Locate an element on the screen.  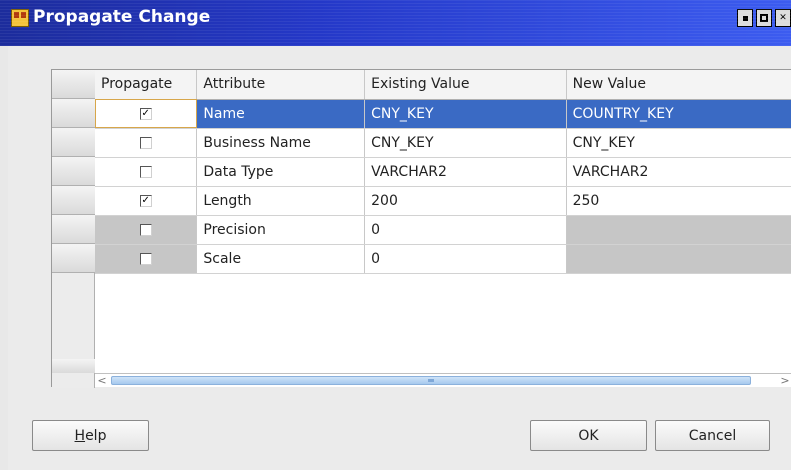
close-icon: ✕ is located at coordinates (783, 18).